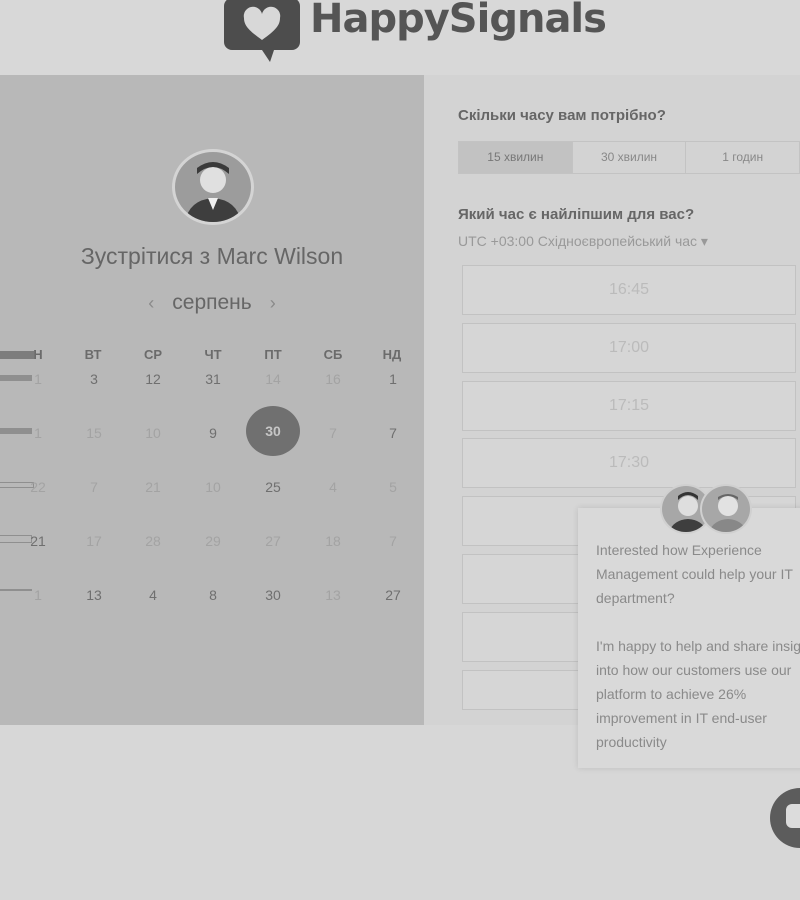  I want to click on calendar-day: 12, so click(153, 379).